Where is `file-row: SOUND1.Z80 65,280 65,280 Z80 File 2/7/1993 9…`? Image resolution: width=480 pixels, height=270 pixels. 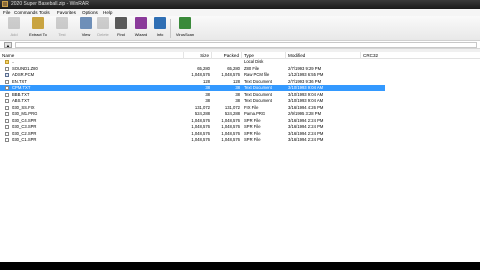 file-row: SOUND1.Z80 65,280 65,280 Z80 File 2/7/1993 9… is located at coordinates (240, 69).